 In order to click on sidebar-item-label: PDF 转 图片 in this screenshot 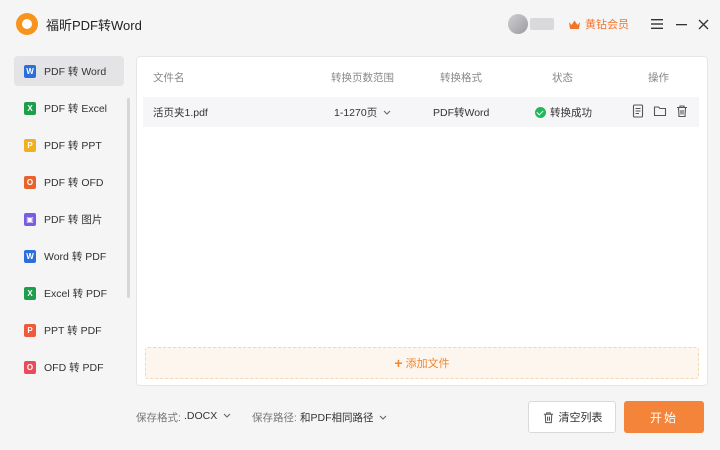, I will do `click(73, 219)`.